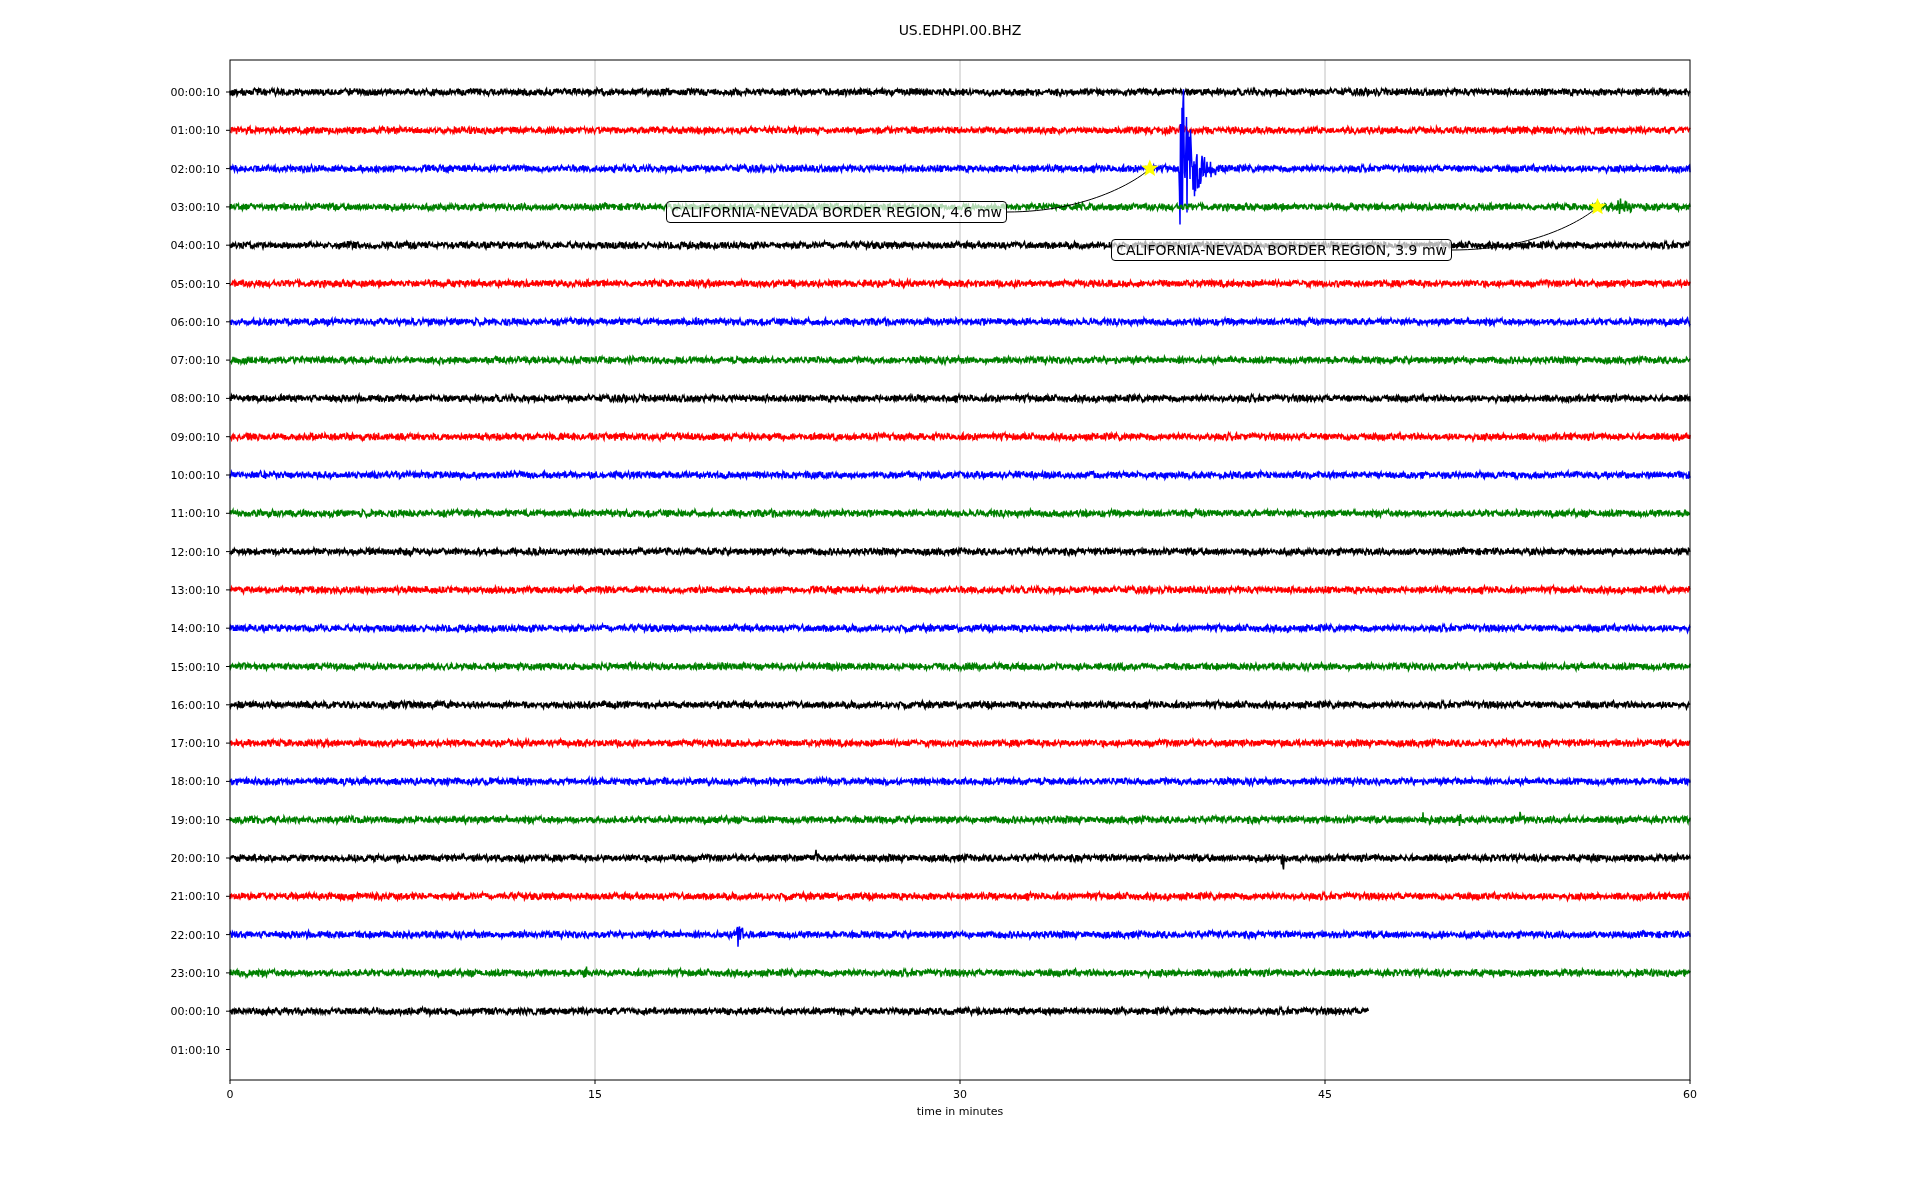 This screenshot has width=1920, height=1200. I want to click on row-label: 18:00:10, so click(195, 782).